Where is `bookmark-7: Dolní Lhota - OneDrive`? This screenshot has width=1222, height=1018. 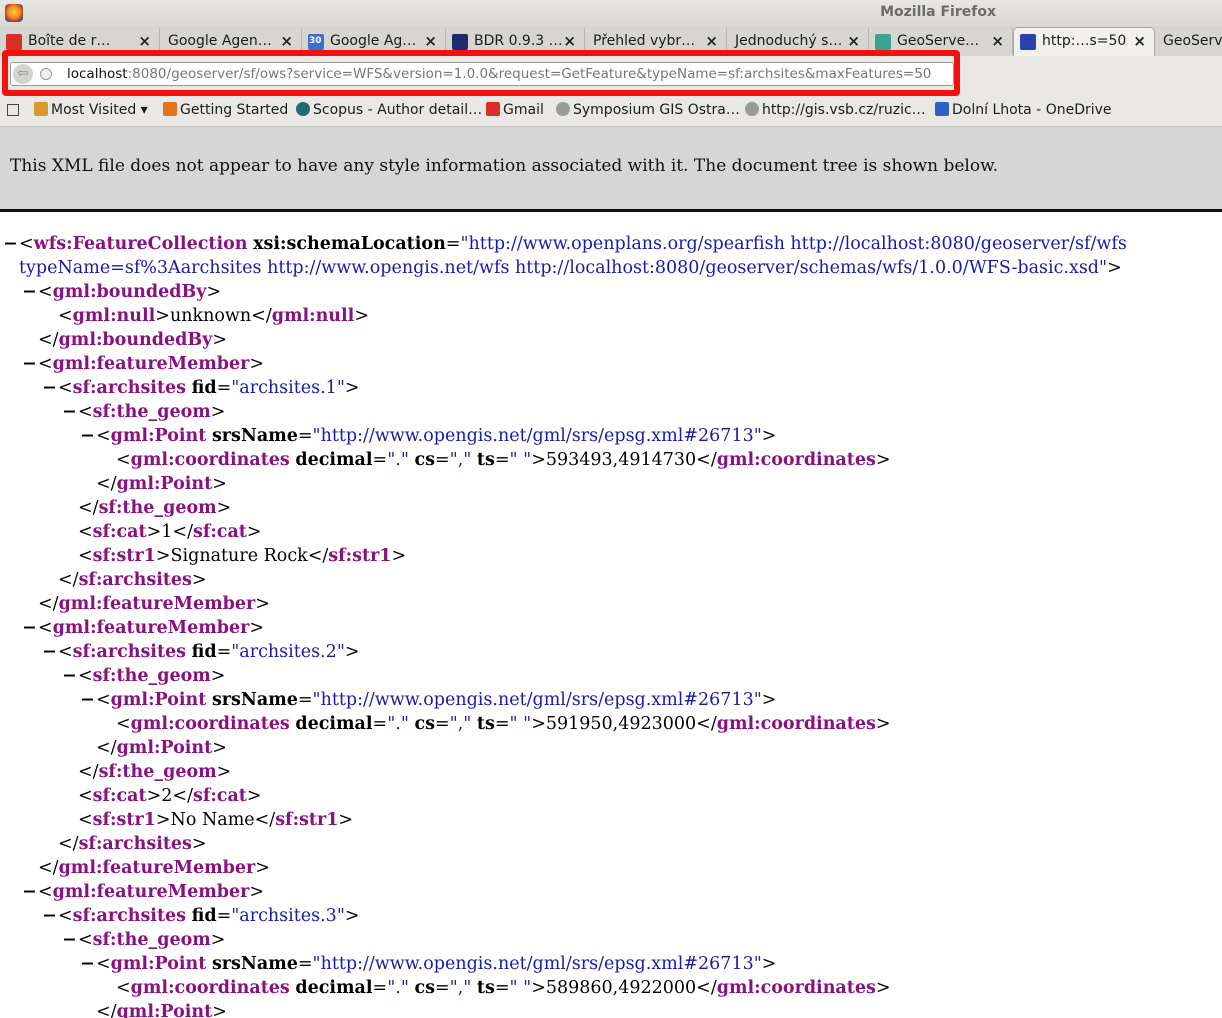 bookmark-7: Dolní Lhota - OneDrive is located at coordinates (1023, 110).